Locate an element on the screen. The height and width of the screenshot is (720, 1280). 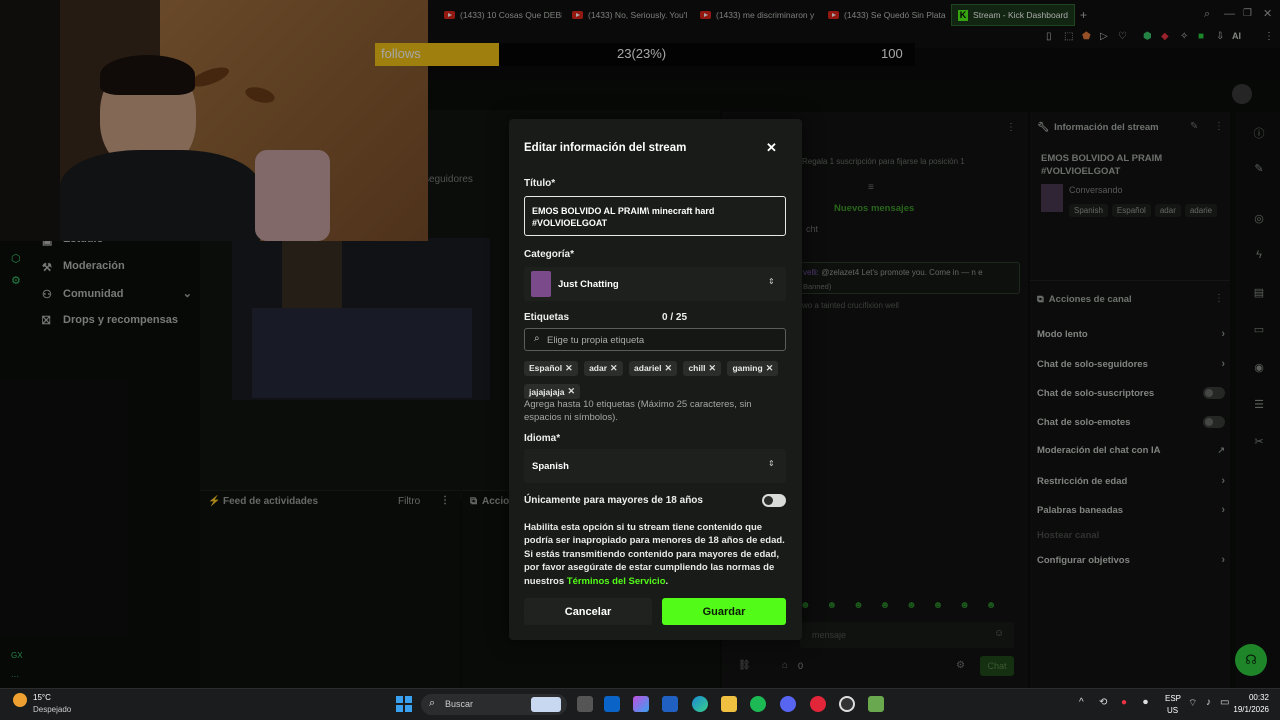
adult-only-toggle is located at coordinates (774, 500).